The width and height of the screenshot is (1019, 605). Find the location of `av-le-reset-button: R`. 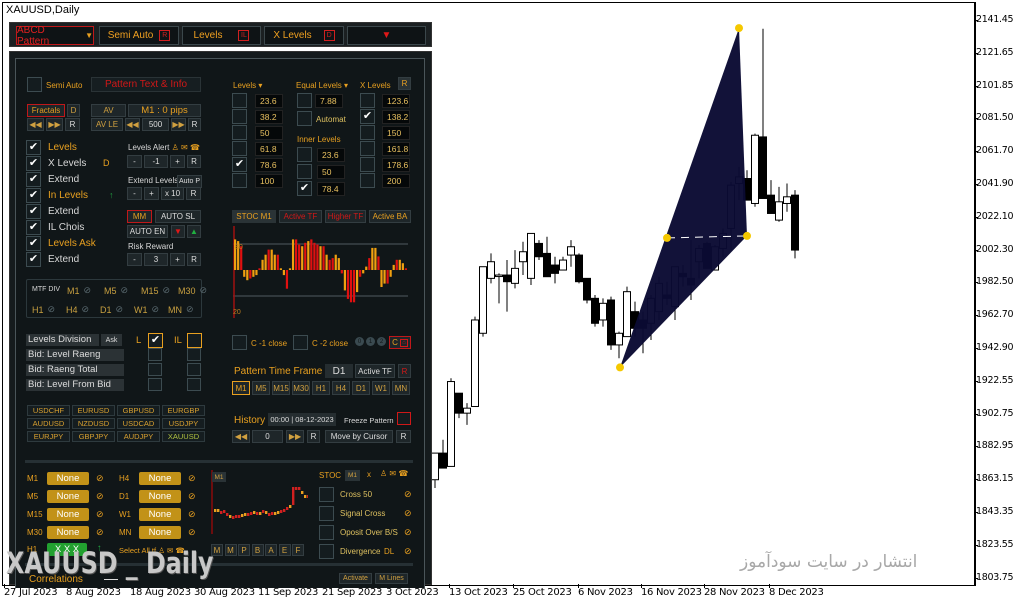

av-le-reset-button: R is located at coordinates (194, 124).